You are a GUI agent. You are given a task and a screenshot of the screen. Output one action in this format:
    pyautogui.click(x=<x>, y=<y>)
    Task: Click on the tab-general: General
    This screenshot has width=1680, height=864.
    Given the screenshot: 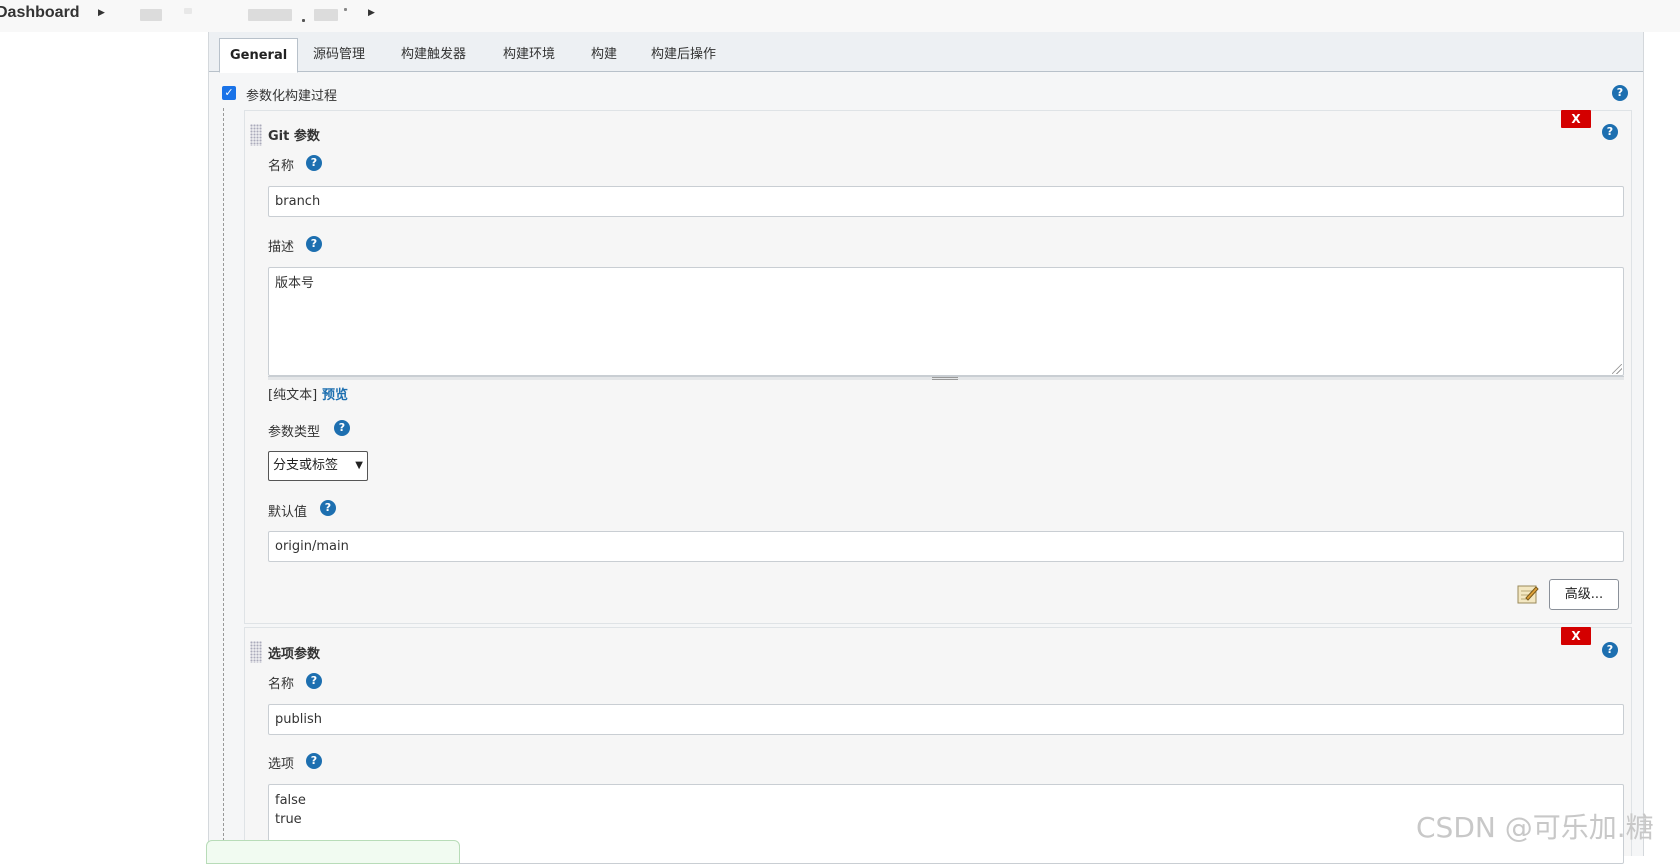 What is the action you would take?
    pyautogui.click(x=259, y=55)
    